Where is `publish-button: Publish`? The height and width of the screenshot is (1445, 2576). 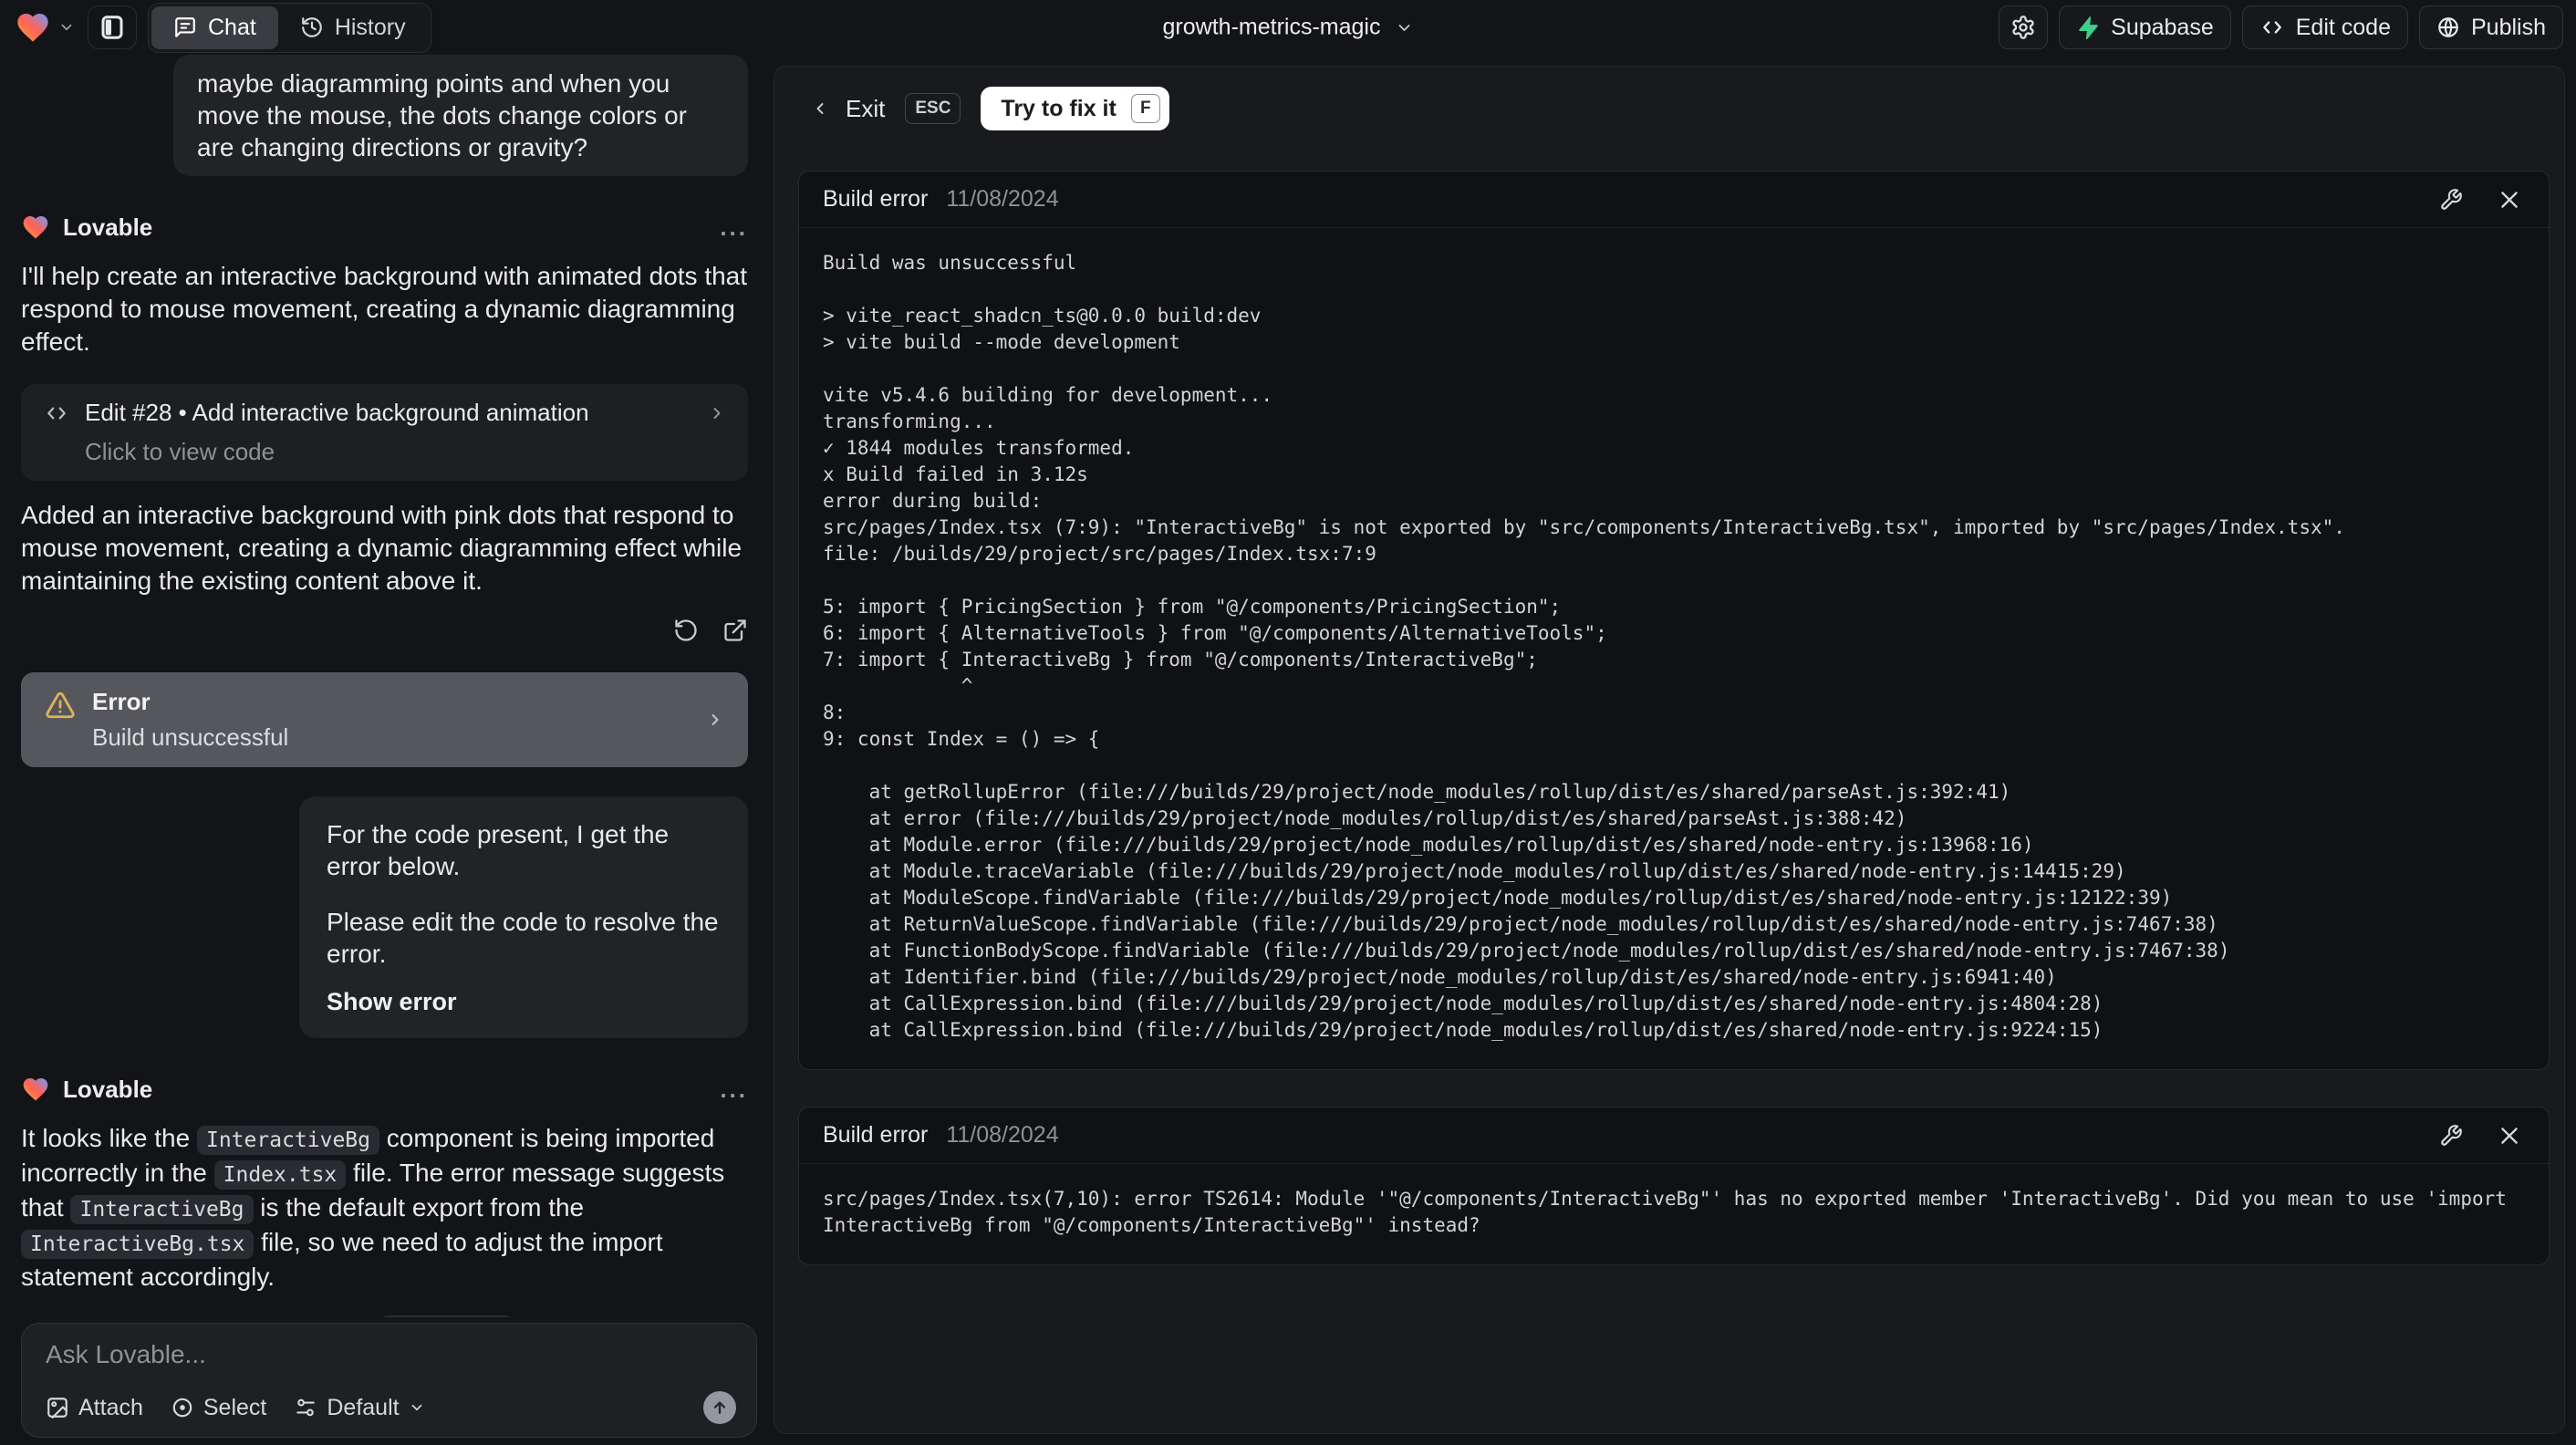 publish-button: Publish is located at coordinates (2491, 27).